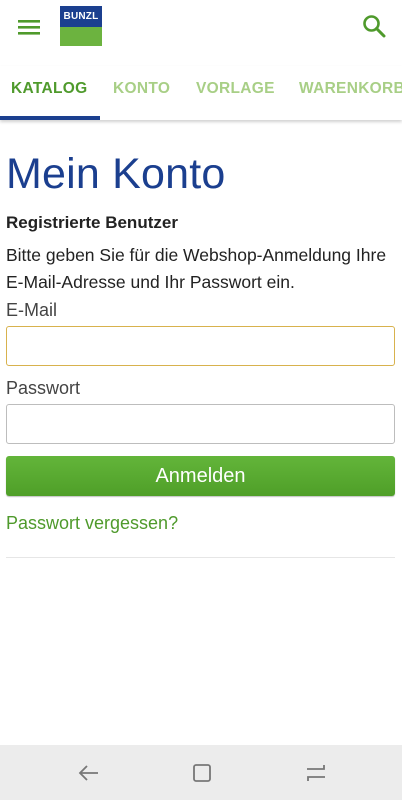  Describe the element at coordinates (89, 773) in the screenshot. I see `back-arrow-icon` at that location.